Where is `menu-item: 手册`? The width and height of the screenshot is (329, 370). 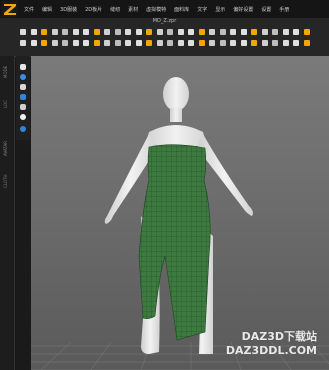
menu-item: 手册 is located at coordinates (284, 9).